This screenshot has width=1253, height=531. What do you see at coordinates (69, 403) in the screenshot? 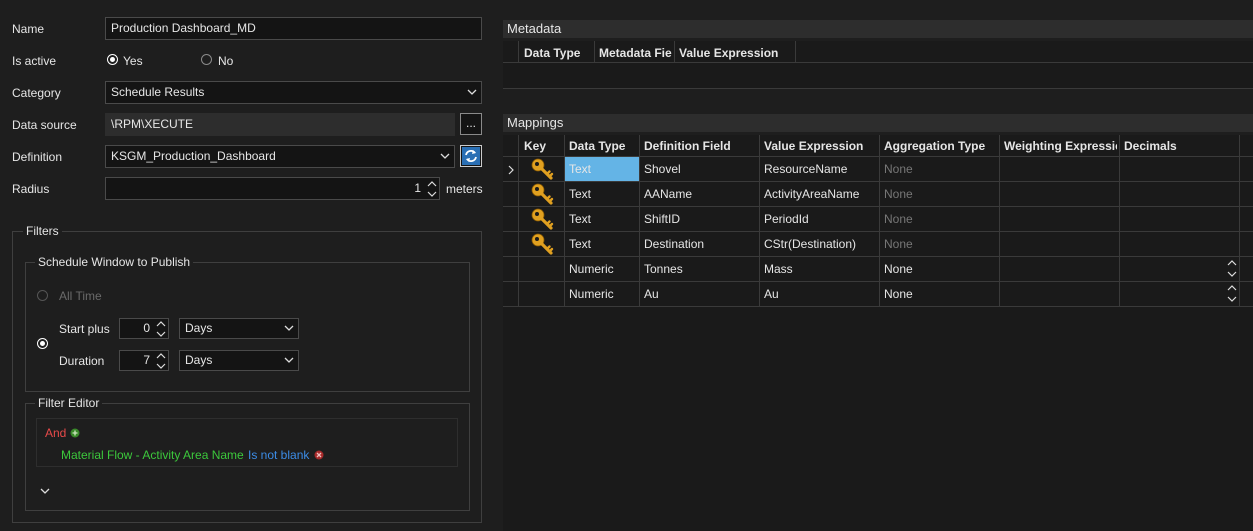
I see `filter-editor-title: Filter Editor` at bounding box center [69, 403].